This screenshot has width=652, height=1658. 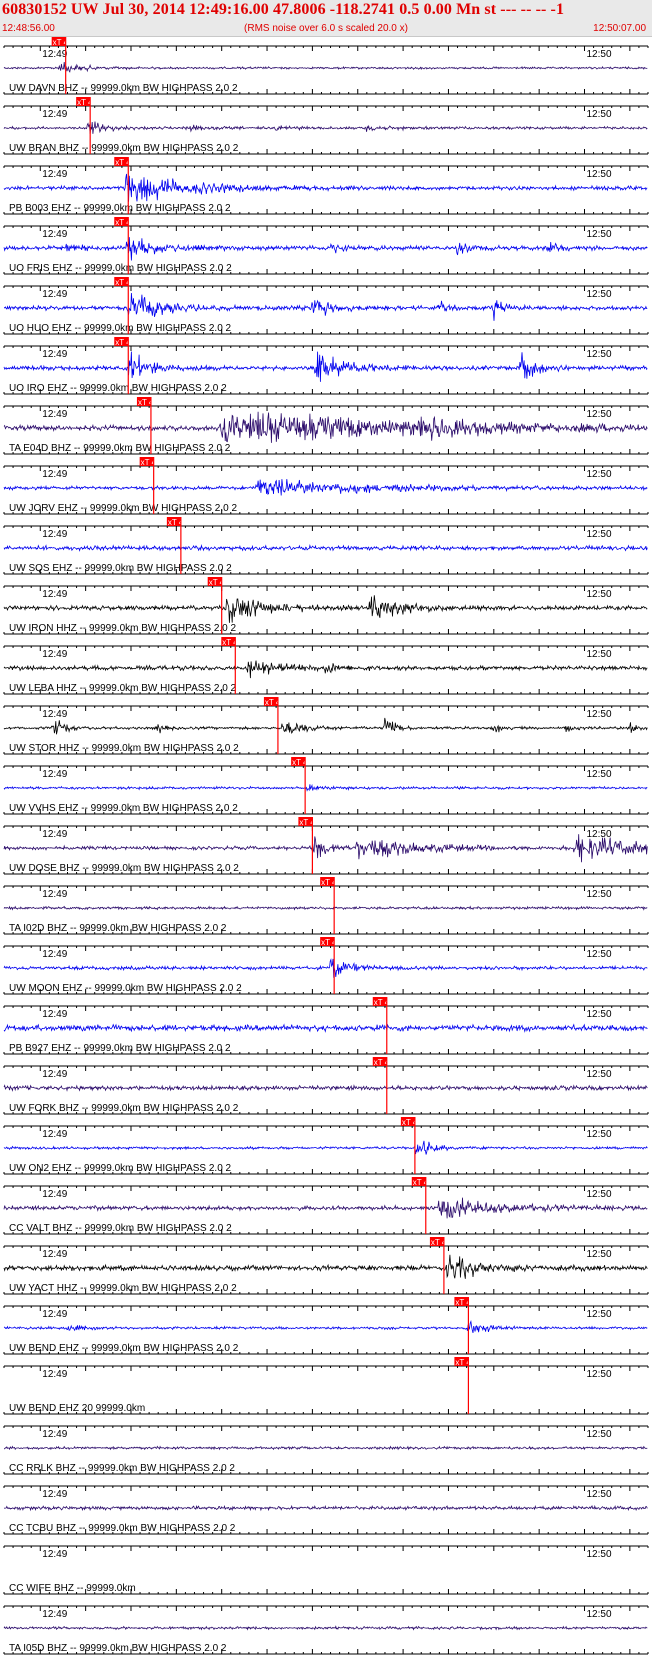 What do you see at coordinates (619, 28) in the screenshot?
I see `end-time-label: 12:50:07.00` at bounding box center [619, 28].